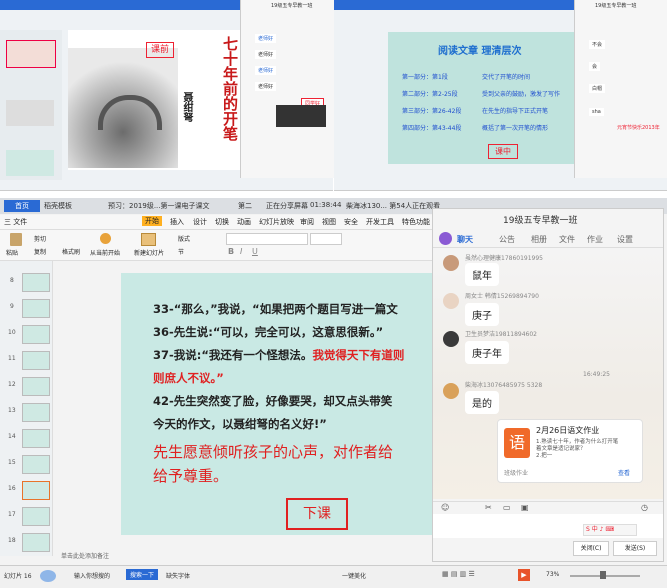 The image size is (667, 588). Describe the element at coordinates (12, 358) in the screenshot. I see `slide-number: 11` at that location.